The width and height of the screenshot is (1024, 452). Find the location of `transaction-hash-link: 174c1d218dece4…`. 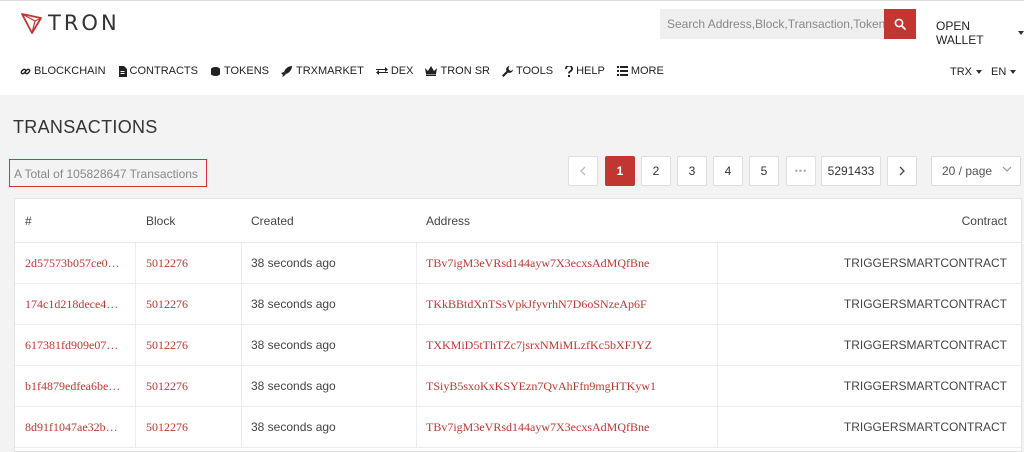

transaction-hash-link: 174c1d218dece4… is located at coordinates (79, 304).